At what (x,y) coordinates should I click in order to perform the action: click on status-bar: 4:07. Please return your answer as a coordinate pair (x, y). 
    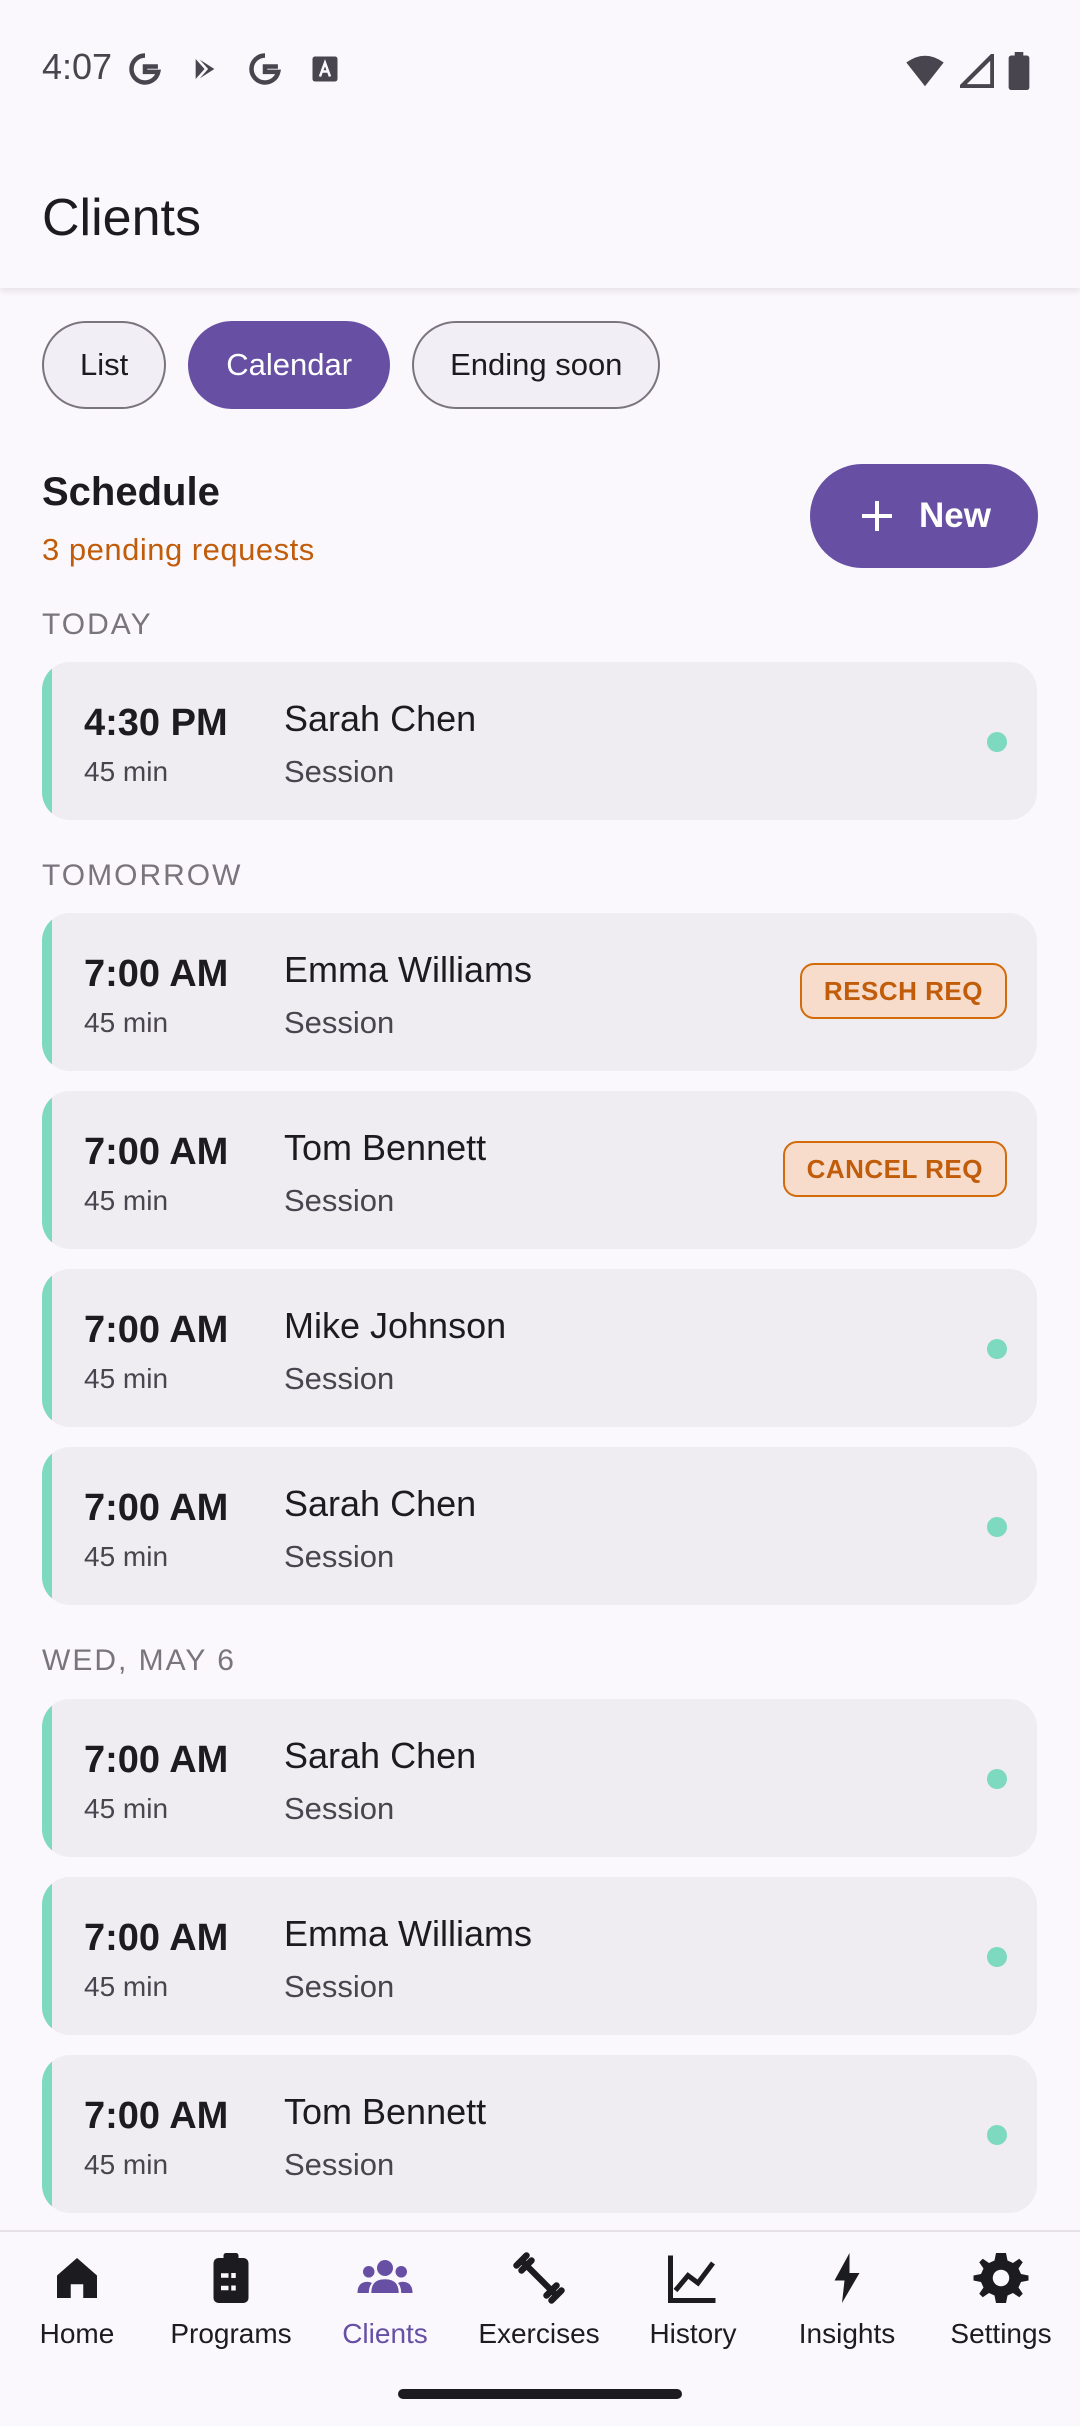
    Looking at the image, I should click on (540, 70).